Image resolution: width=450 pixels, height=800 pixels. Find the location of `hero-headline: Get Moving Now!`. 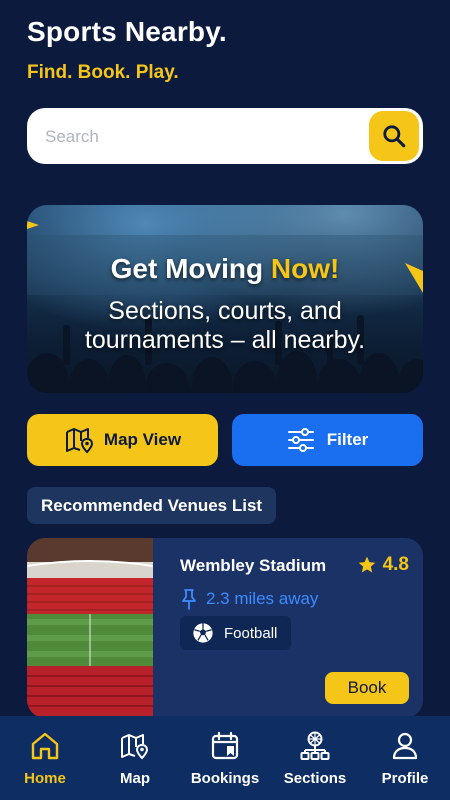

hero-headline: Get Moving Now! is located at coordinates (225, 269).